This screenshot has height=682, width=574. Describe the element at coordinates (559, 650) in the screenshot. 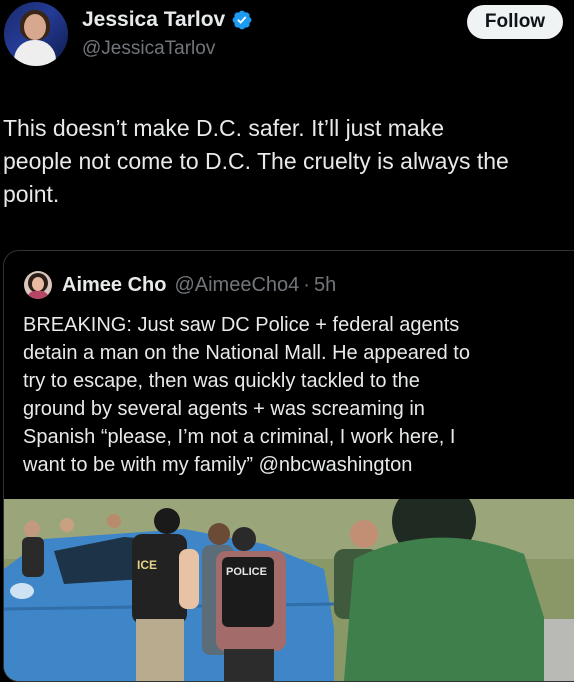

I see `media-road` at that location.